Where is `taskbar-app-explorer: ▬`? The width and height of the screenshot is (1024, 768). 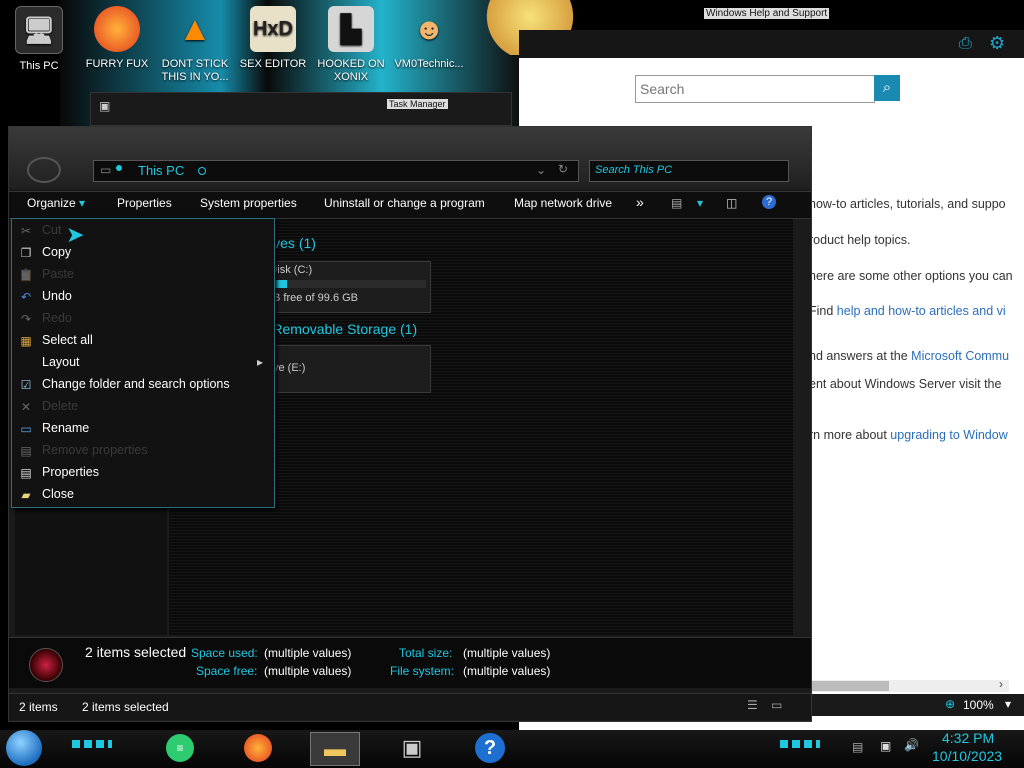 taskbar-app-explorer: ▬ is located at coordinates (335, 749).